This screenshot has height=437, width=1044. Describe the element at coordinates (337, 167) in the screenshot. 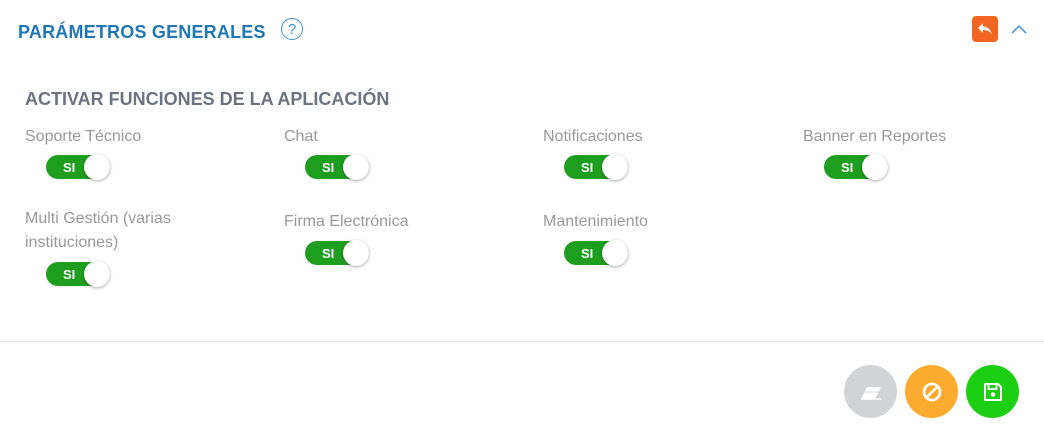

I see `toggle-chat: SI` at that location.